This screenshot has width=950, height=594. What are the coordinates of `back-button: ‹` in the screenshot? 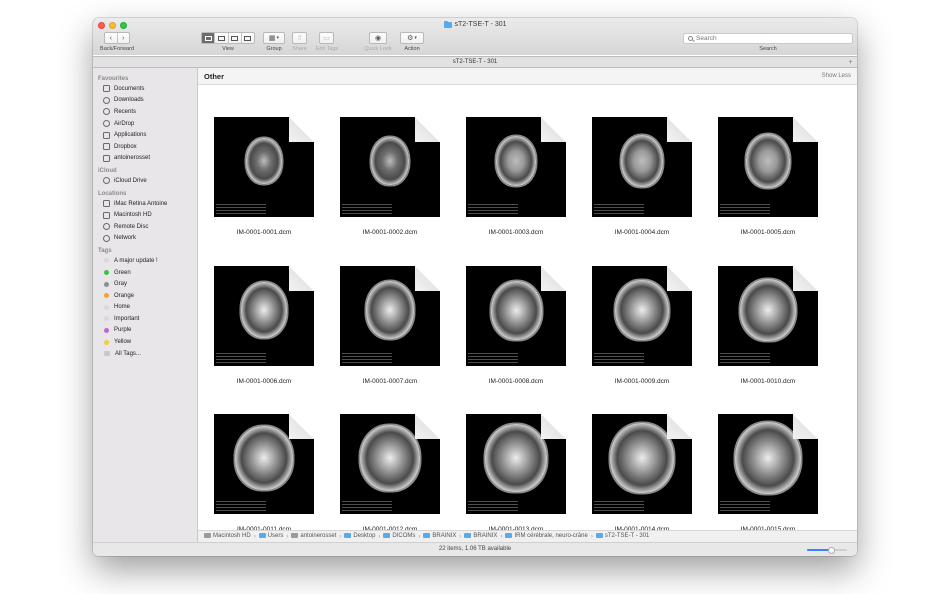 It's located at (111, 38).